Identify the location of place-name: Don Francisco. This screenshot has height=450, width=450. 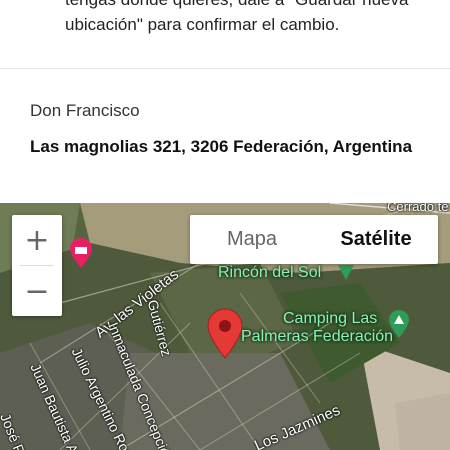
(85, 110).